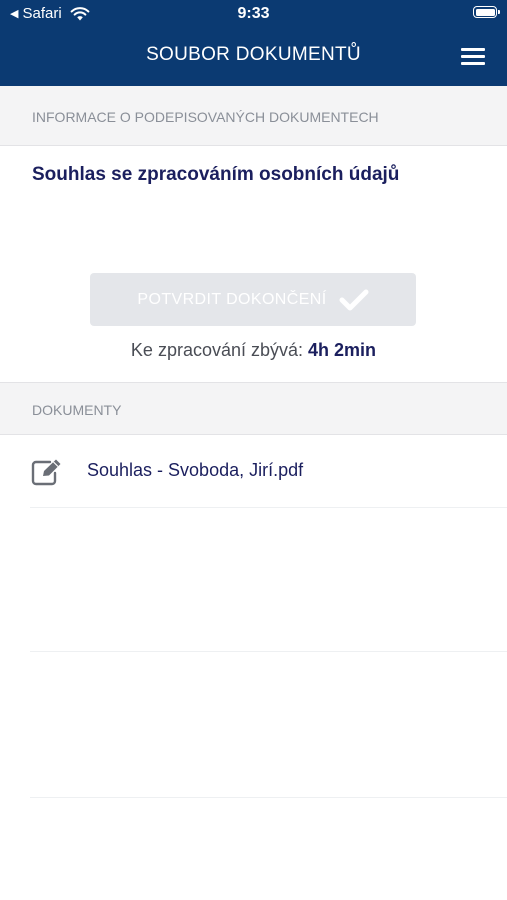 Image resolution: width=507 pixels, height=900 pixels. Describe the element at coordinates (216, 174) in the screenshot. I see `document-set-title: Souhlas se zpracováním osobních údajů` at that location.